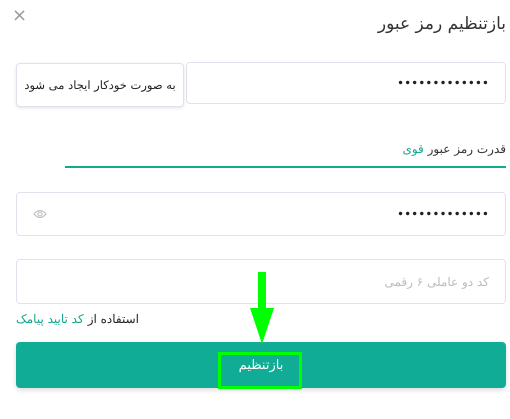 This screenshot has width=510, height=419. I want to click on two-factor-code-field: کد دو عاملی ۶ رقمی, so click(261, 281).